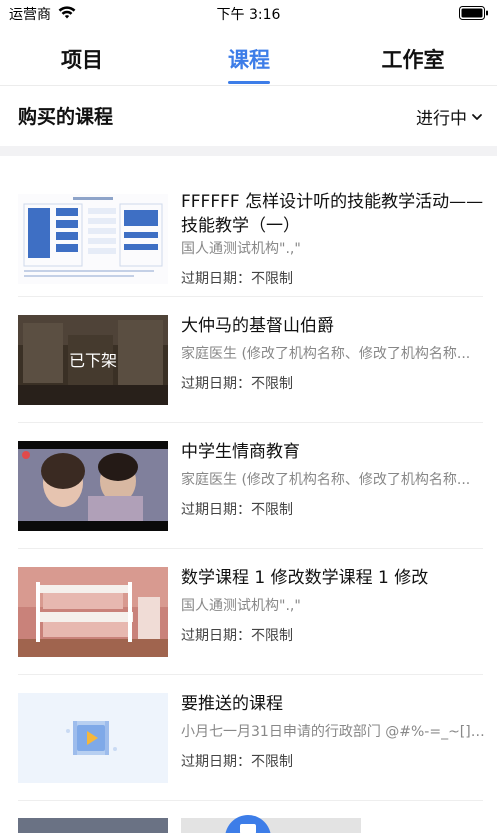 The height and width of the screenshot is (833, 497). I want to click on status-bar: 运营商 下午 3:16, so click(248, 13).